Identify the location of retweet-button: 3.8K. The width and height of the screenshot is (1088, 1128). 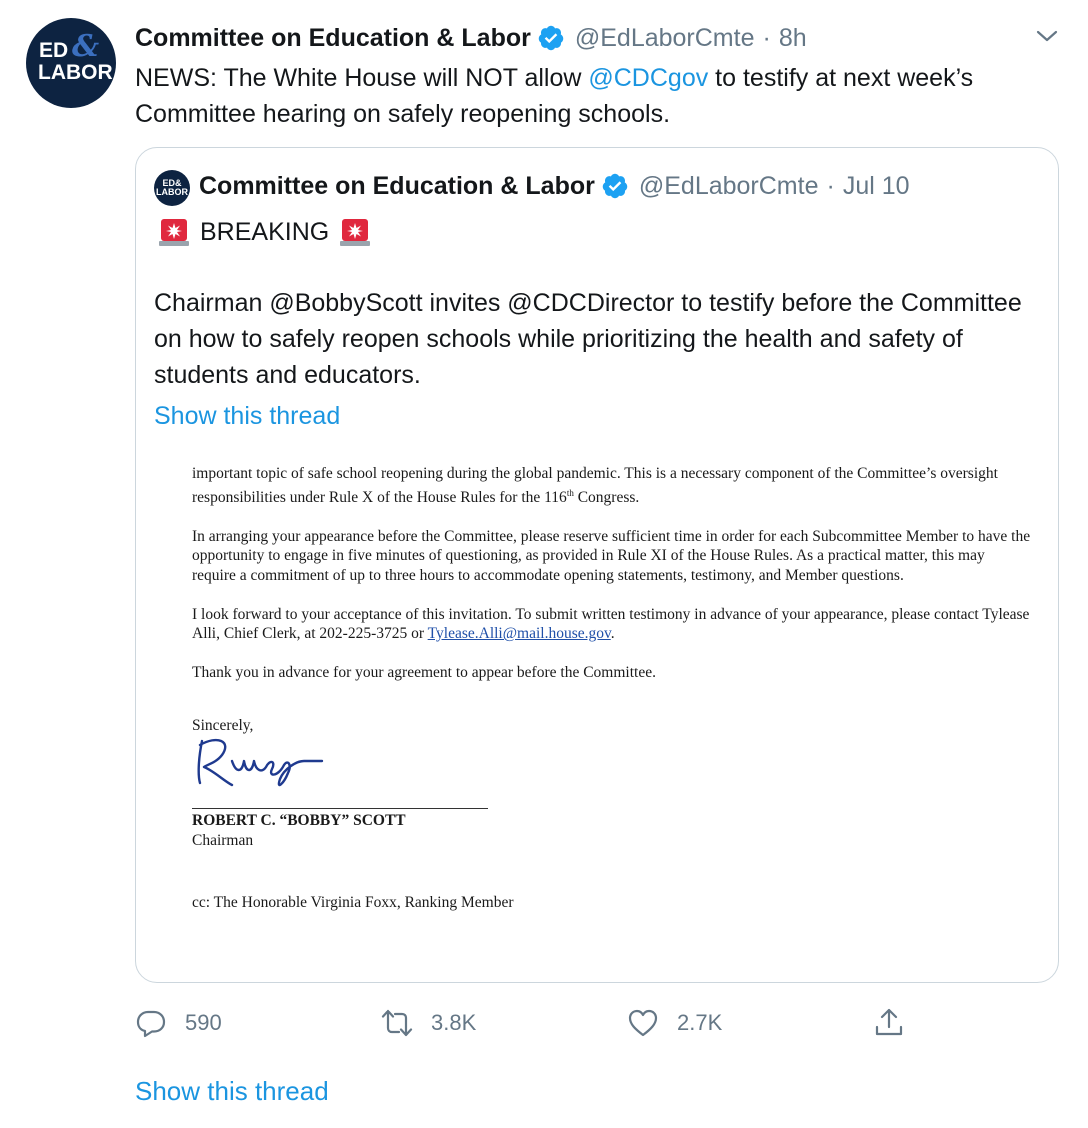
(428, 1023).